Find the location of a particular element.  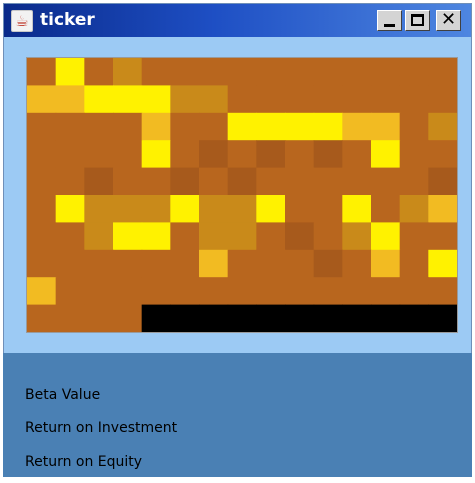

close-button: ✕ is located at coordinates (448, 20).